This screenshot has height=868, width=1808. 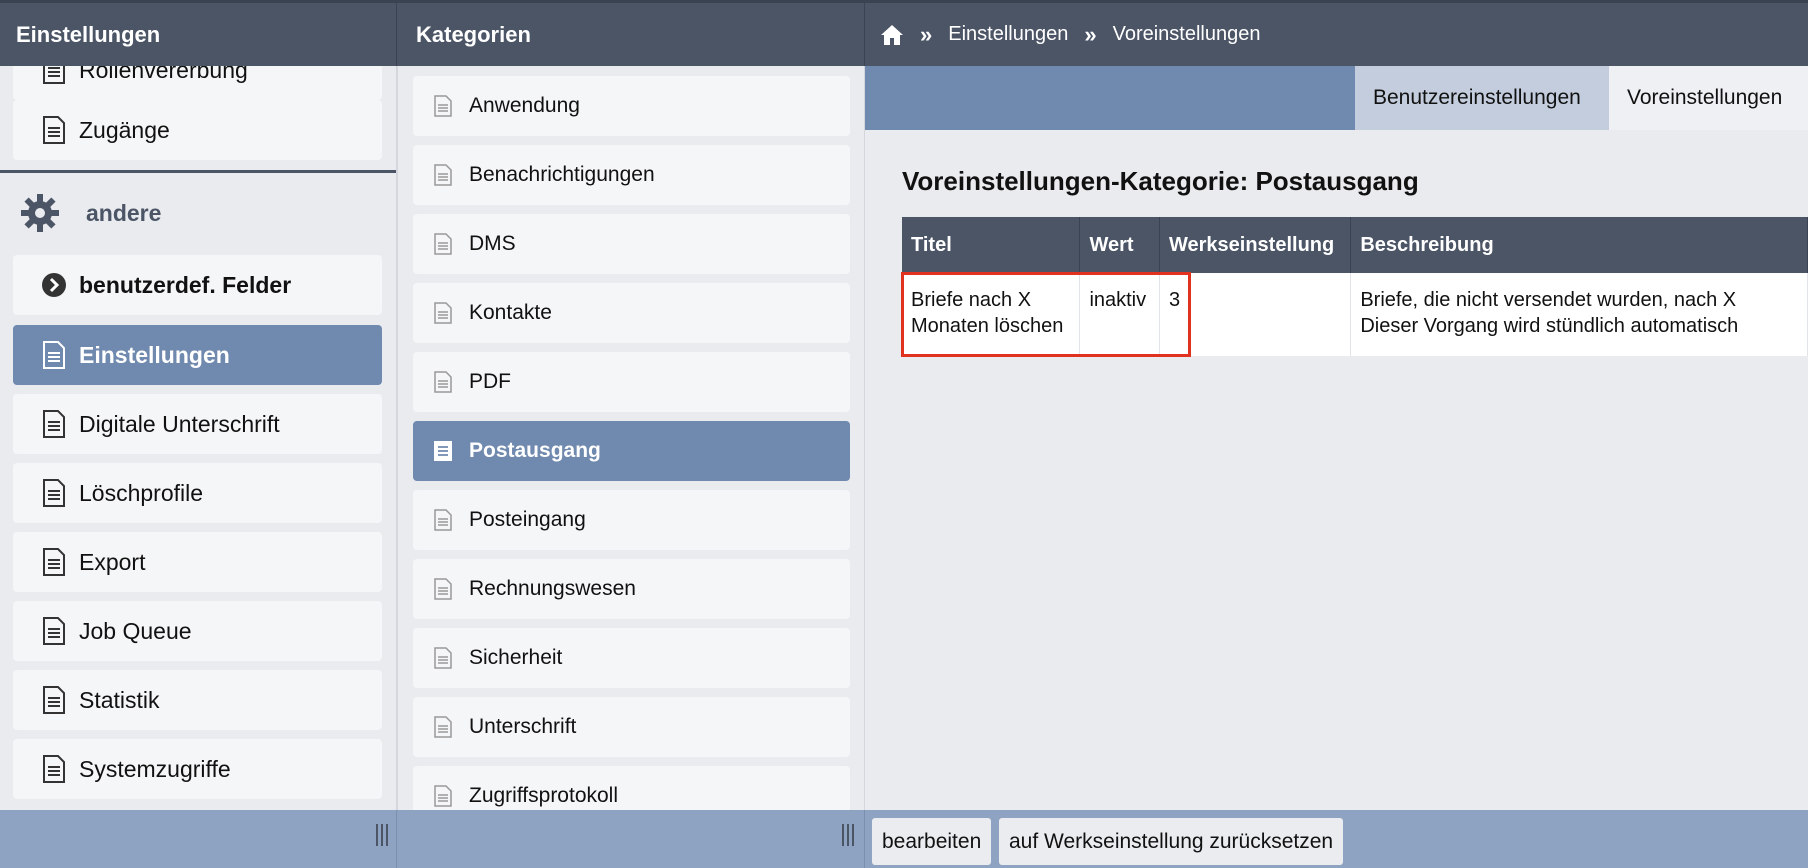 I want to click on category-label: Zugriffsprotokoll, so click(x=544, y=795).